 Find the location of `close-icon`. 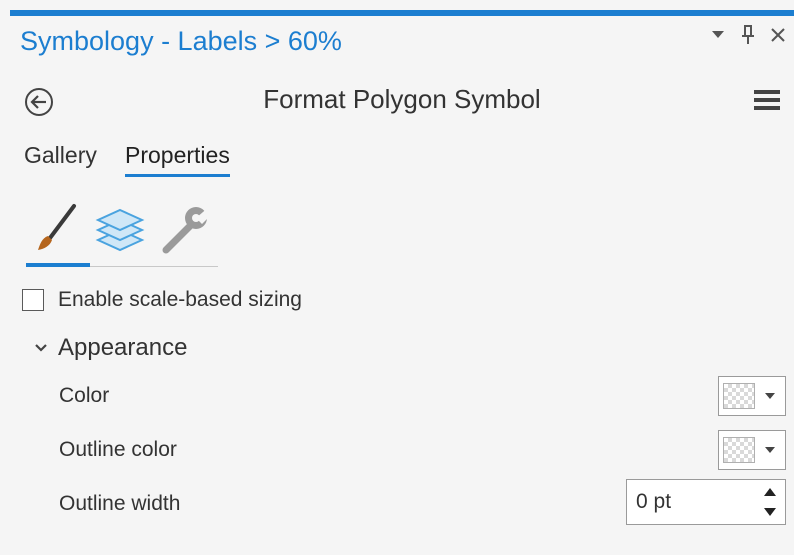

close-icon is located at coordinates (778, 35).